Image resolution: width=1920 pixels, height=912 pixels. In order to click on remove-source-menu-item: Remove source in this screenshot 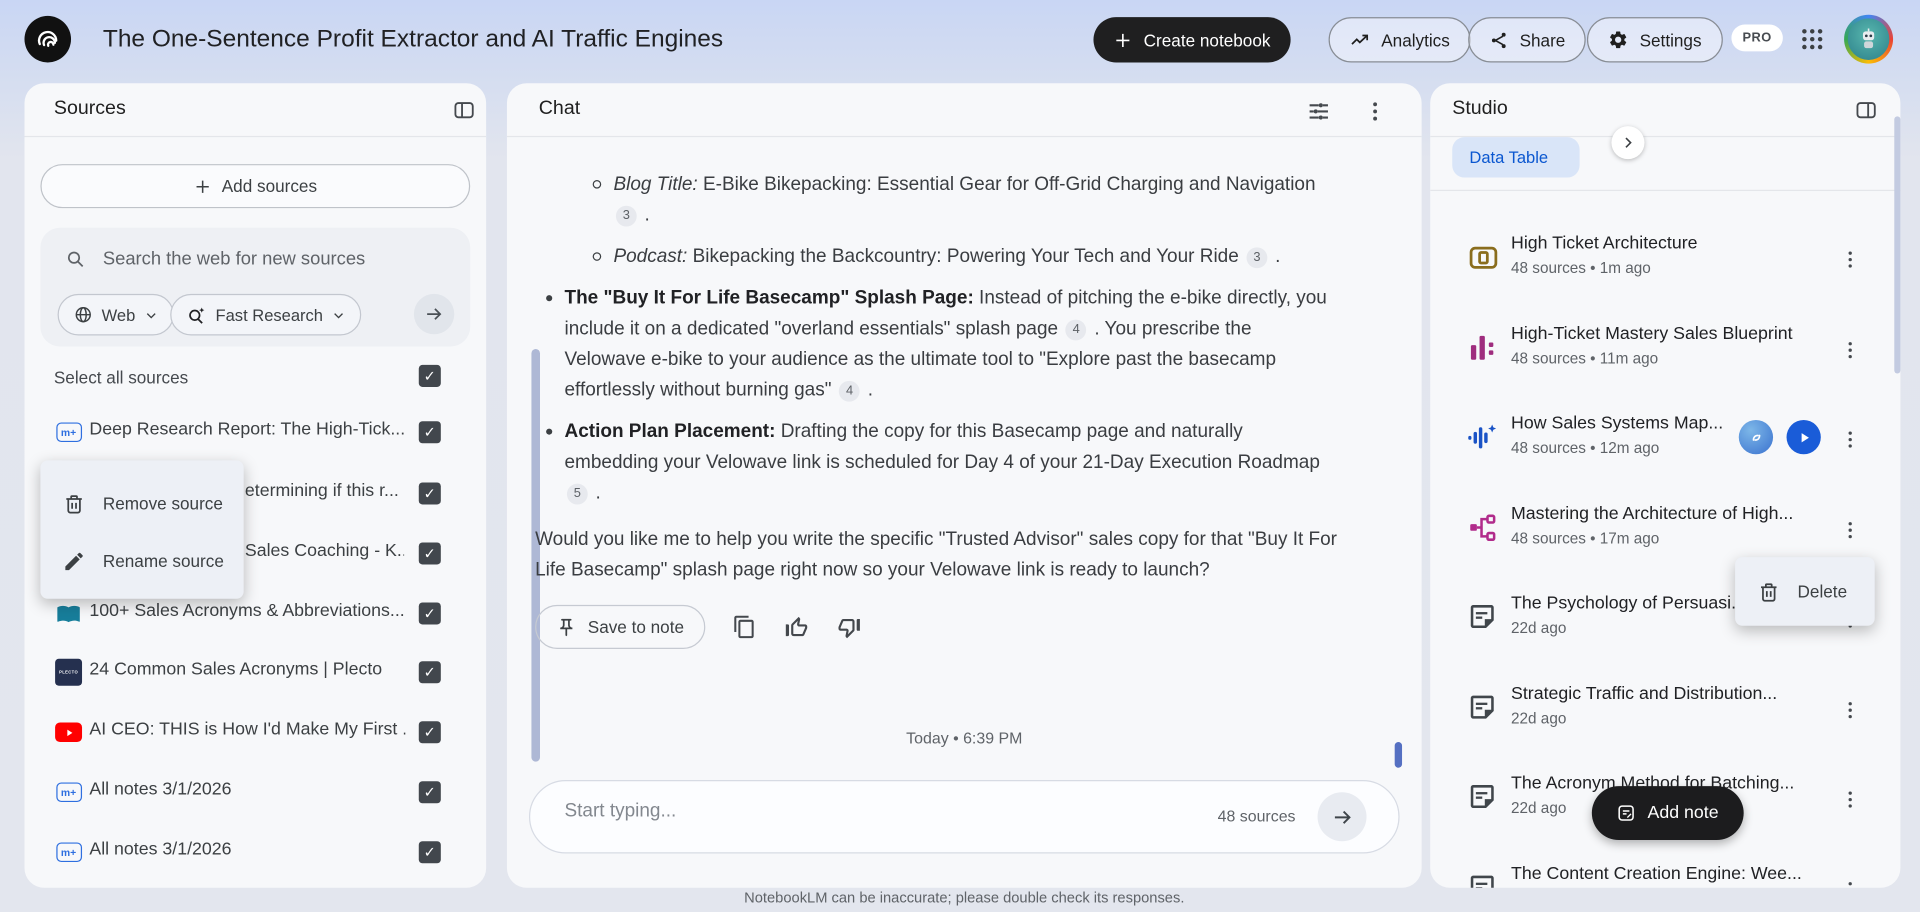, I will do `click(141, 503)`.